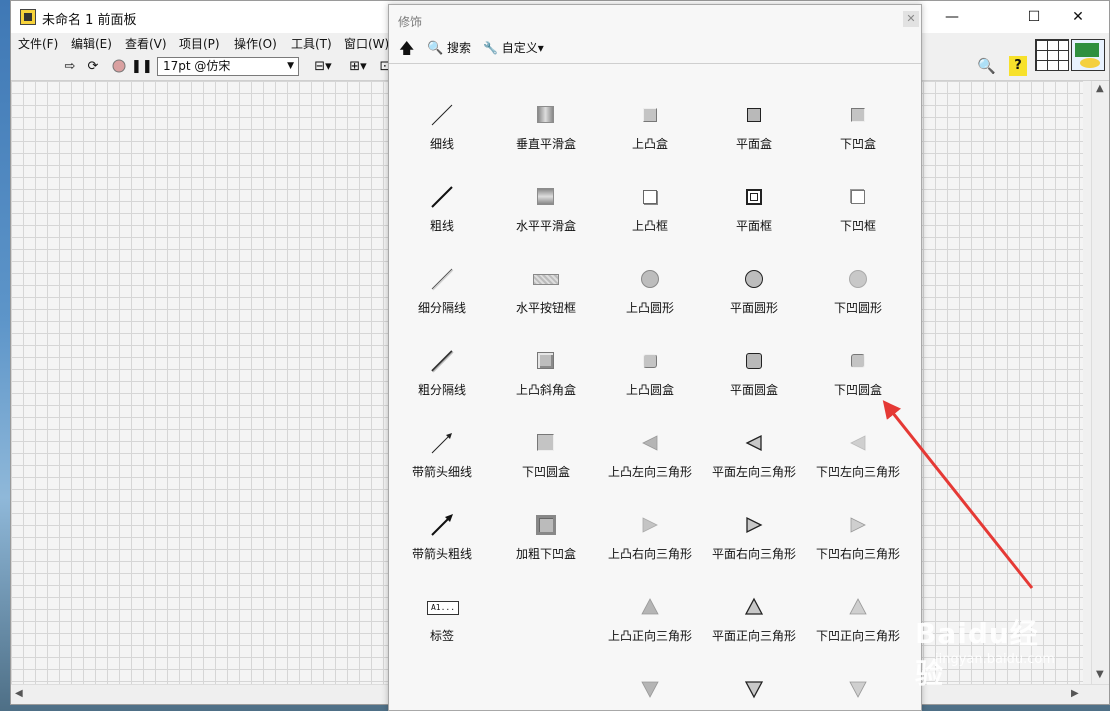 Image resolution: width=1110 pixels, height=711 pixels. Describe the element at coordinates (754, 362) in the screenshot. I see `palette-item-flat-round-box: 平面圆盒` at that location.